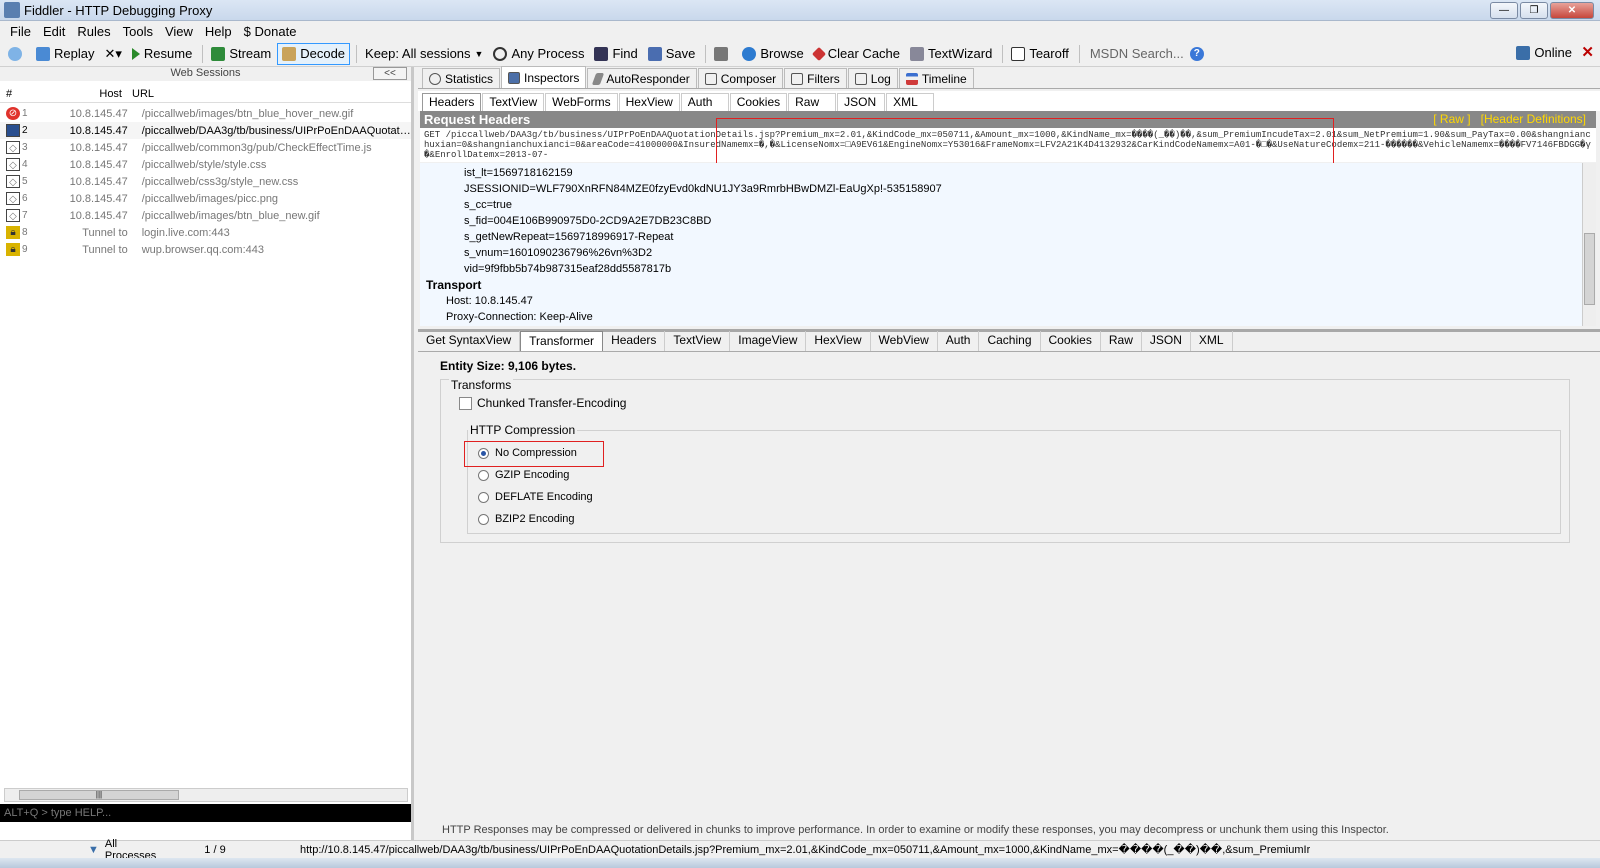 The width and height of the screenshot is (1600, 868). Describe the element at coordinates (698, 341) in the screenshot. I see `resp-tab-textview: TextView` at that location.